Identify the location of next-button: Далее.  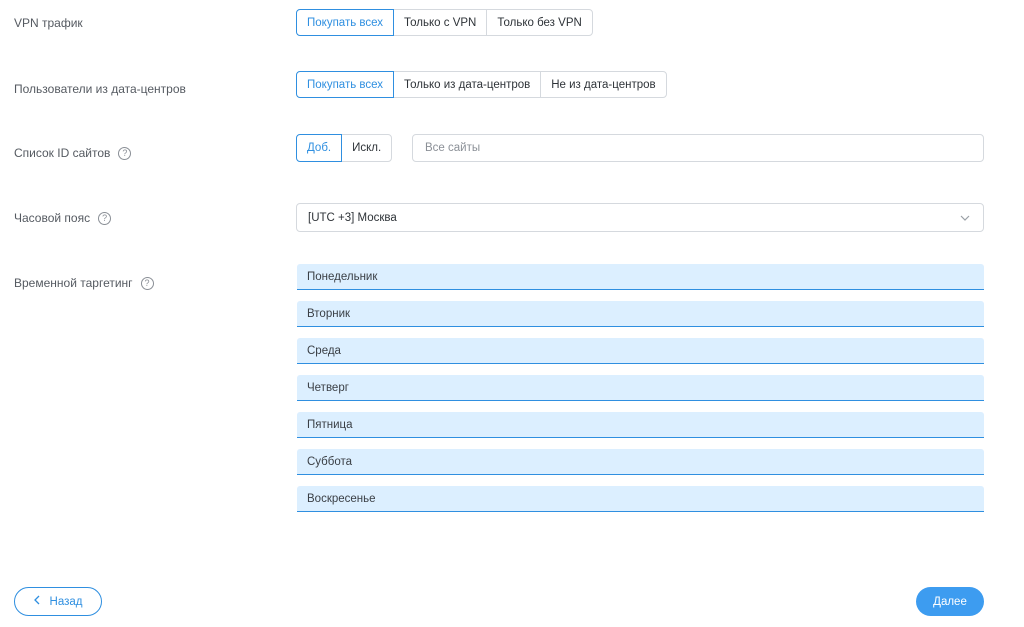
(950, 601).